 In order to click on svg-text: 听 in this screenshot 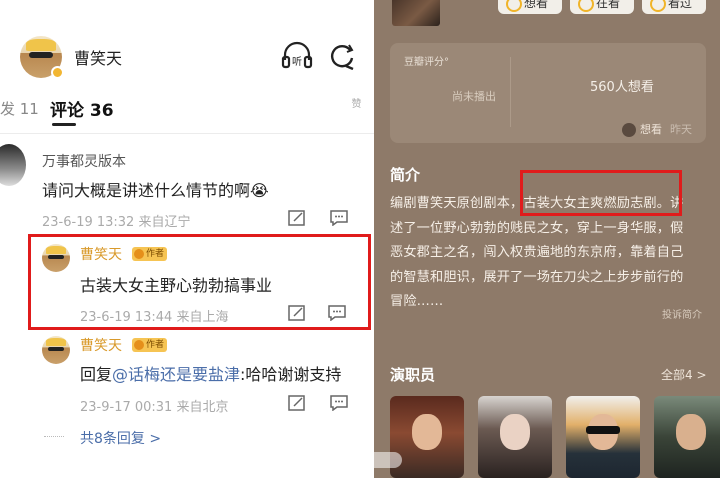, I will do `click(297, 62)`.